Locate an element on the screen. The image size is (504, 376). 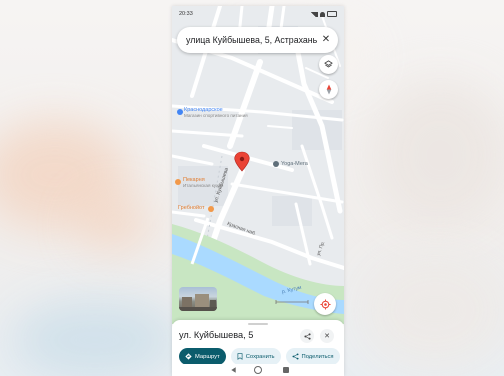
directions-label: Маршрут is located at coordinates (207, 356).